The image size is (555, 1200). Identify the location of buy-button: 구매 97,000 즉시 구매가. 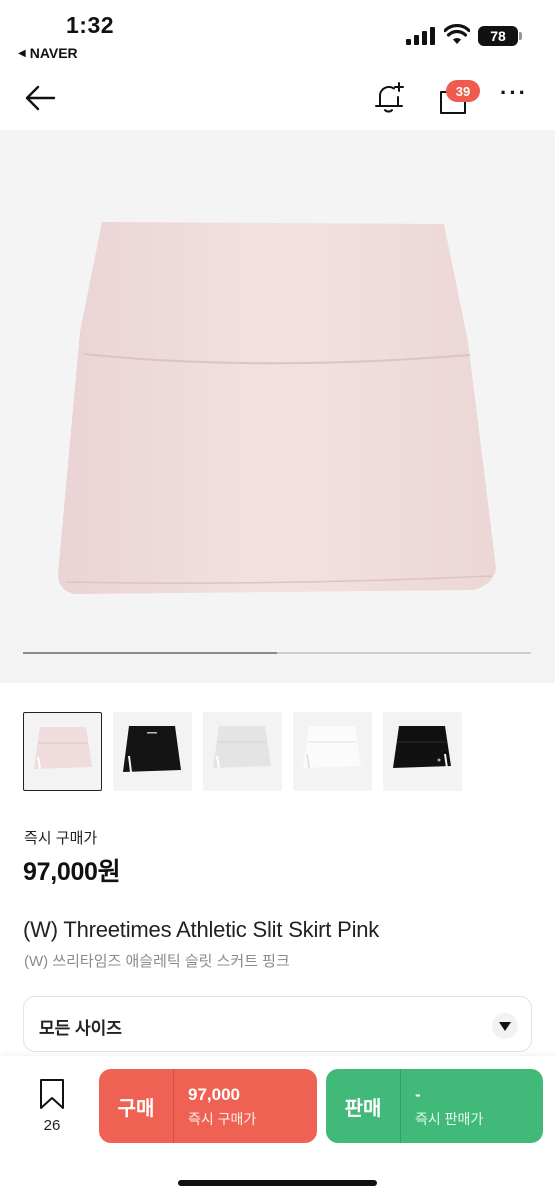
(208, 1106).